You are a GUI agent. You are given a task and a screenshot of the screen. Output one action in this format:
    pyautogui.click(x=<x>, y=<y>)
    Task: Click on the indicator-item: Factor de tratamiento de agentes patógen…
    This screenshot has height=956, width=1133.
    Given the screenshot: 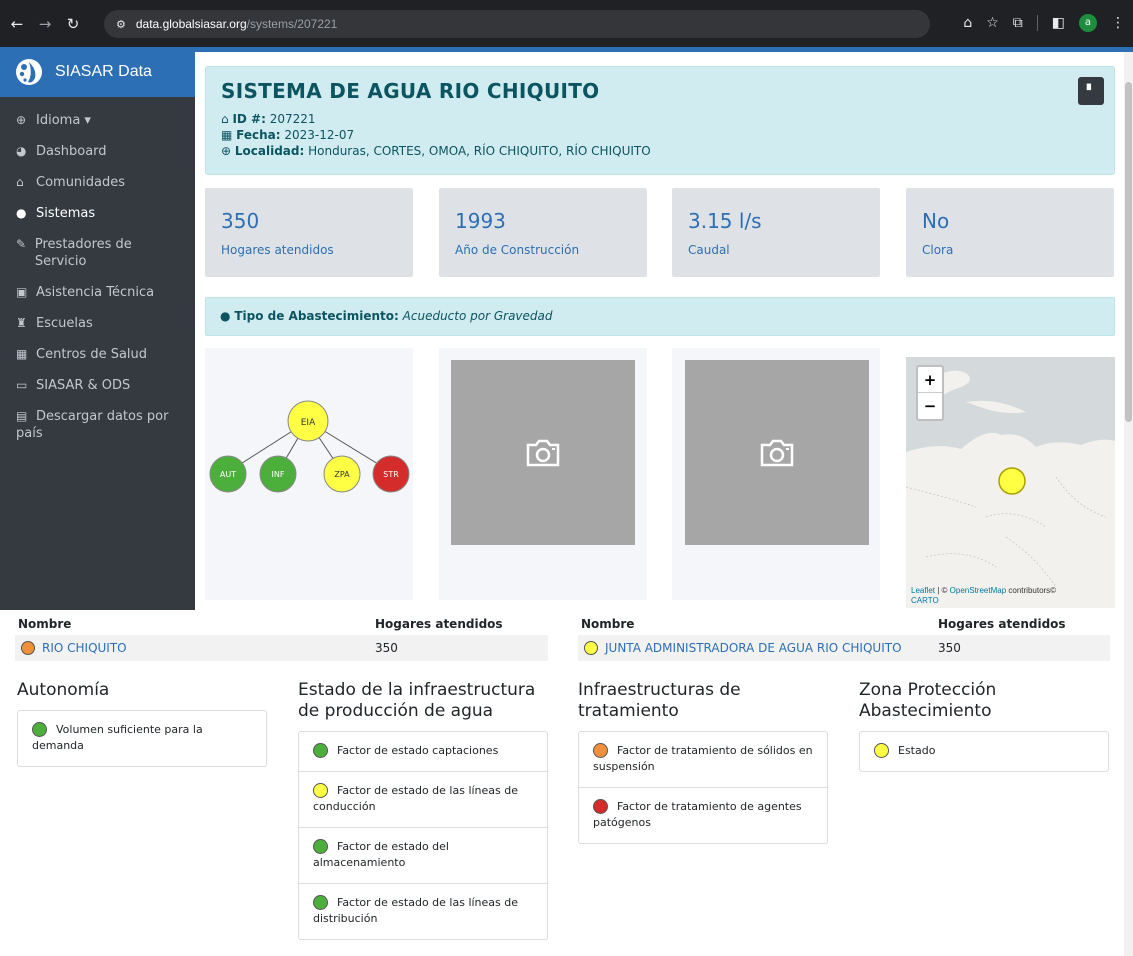 What is the action you would take?
    pyautogui.click(x=697, y=813)
    